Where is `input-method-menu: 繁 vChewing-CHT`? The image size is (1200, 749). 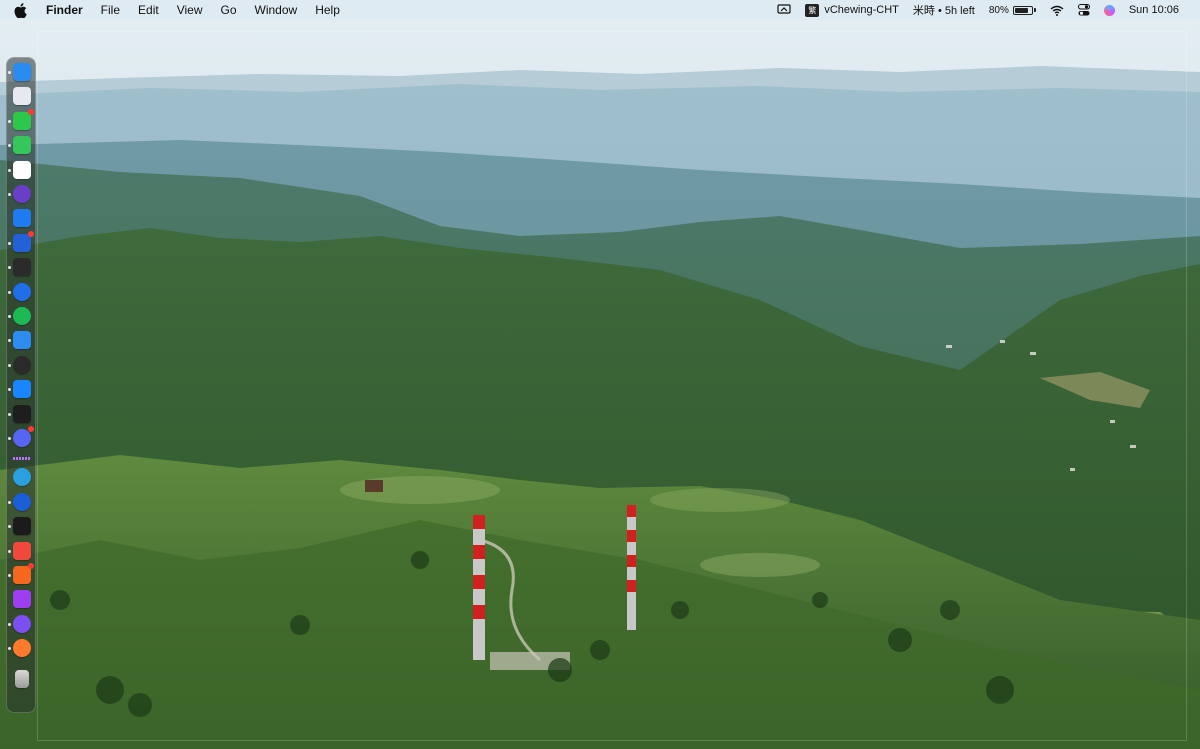 input-method-menu: 繁 vChewing-CHT is located at coordinates (852, 10).